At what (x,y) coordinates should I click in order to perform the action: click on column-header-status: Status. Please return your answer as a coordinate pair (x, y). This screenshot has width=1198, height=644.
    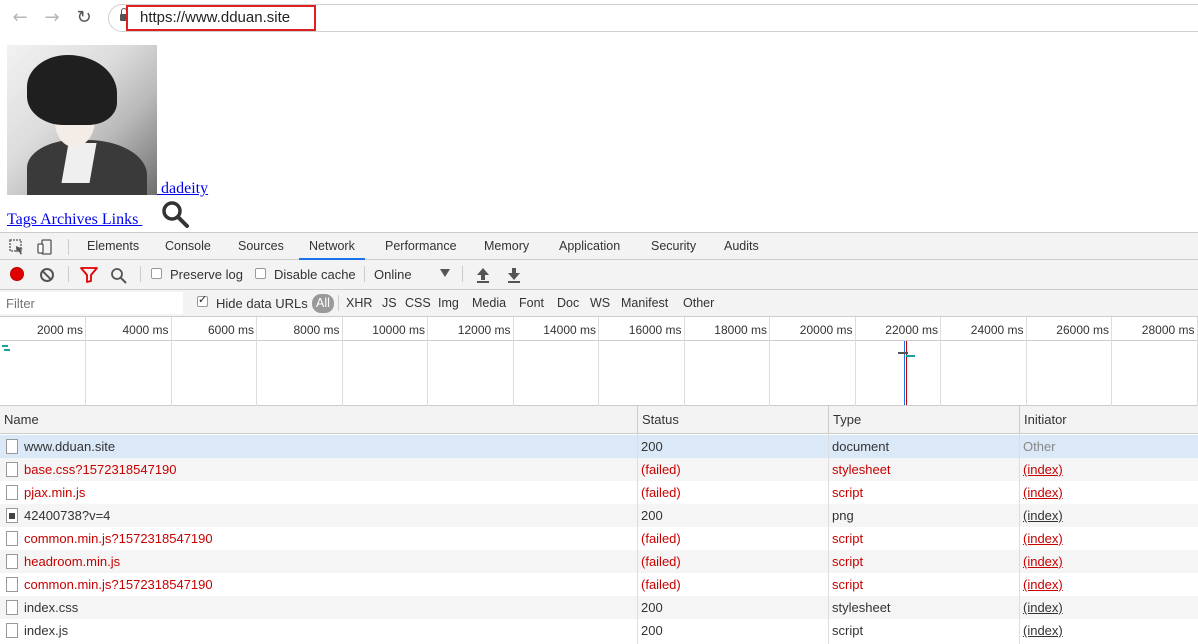
    Looking at the image, I should click on (732, 420).